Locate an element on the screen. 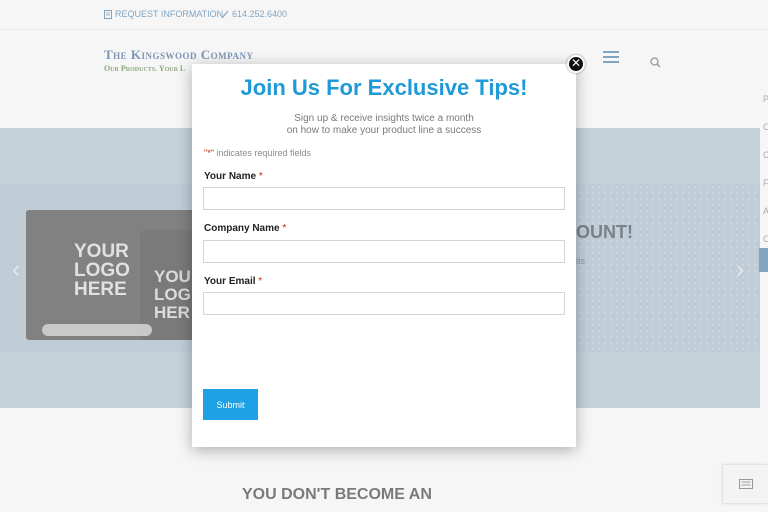 This screenshot has width=768, height=512. your-name-input is located at coordinates (384, 198).